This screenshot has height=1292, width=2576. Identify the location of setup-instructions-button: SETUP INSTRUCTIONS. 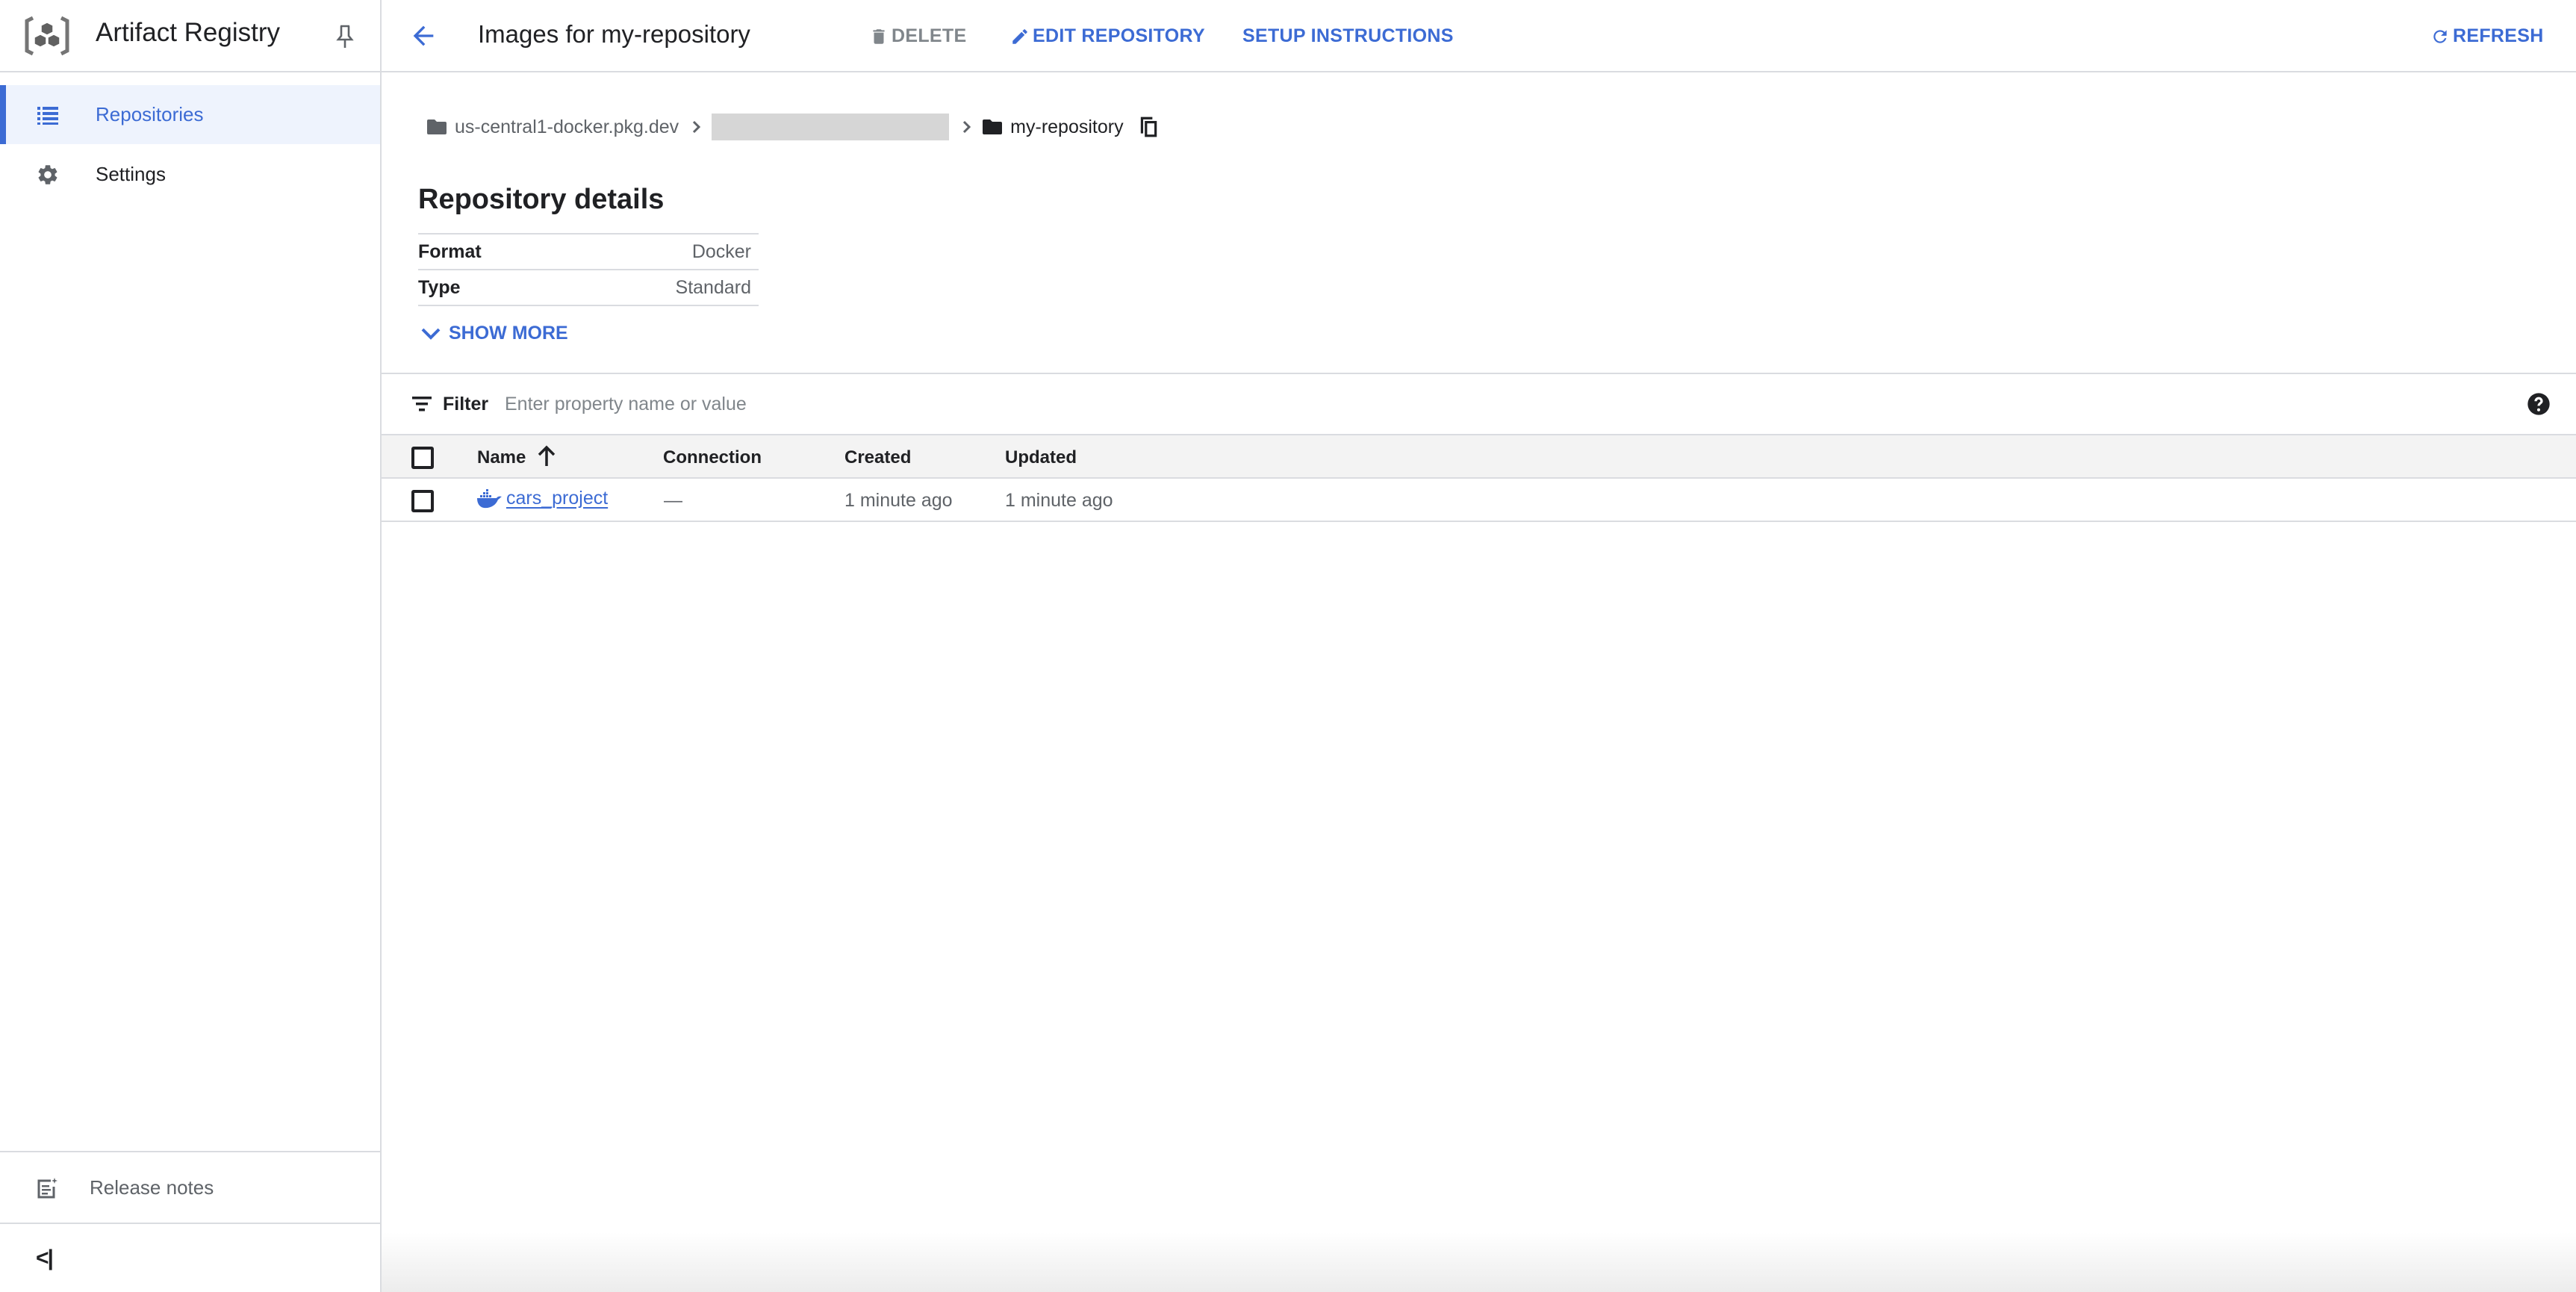
(1348, 36).